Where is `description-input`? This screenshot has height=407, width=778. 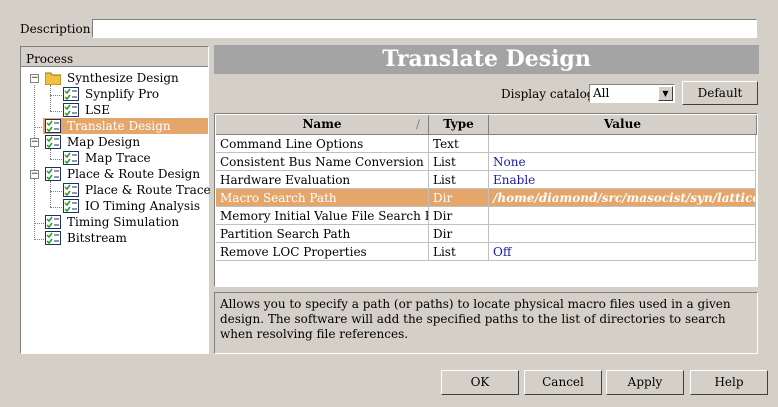 description-input is located at coordinates (424, 28).